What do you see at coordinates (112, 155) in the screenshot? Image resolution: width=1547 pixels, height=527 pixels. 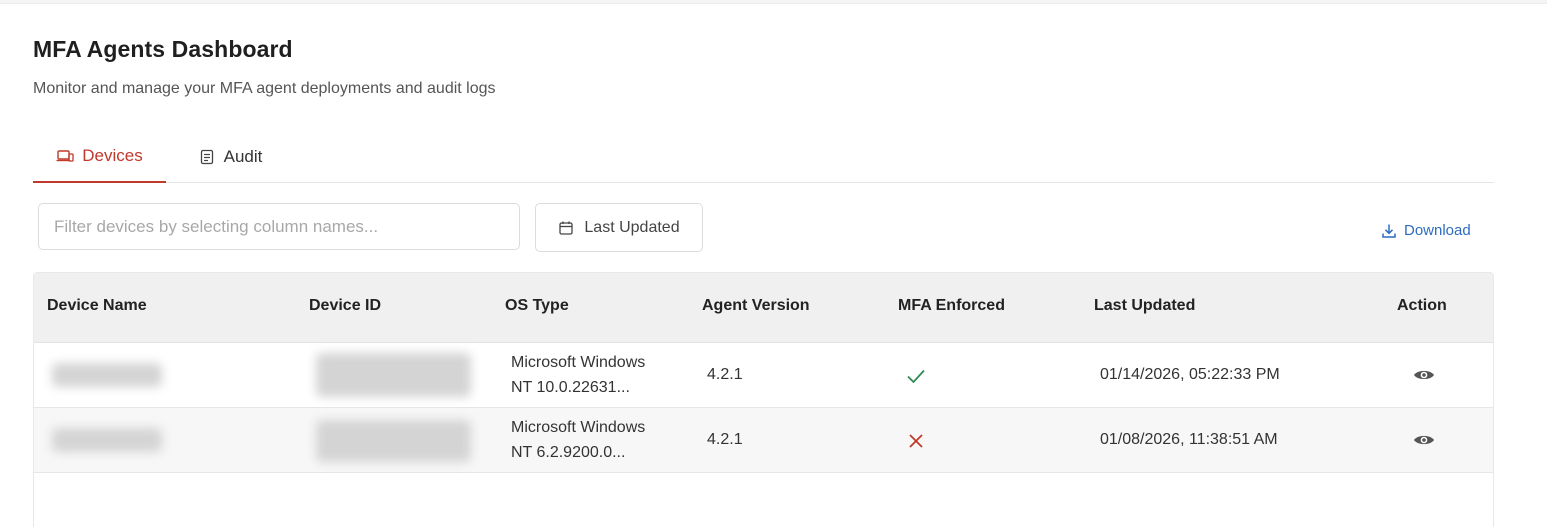 I see `tab-devices-label: Devices` at bounding box center [112, 155].